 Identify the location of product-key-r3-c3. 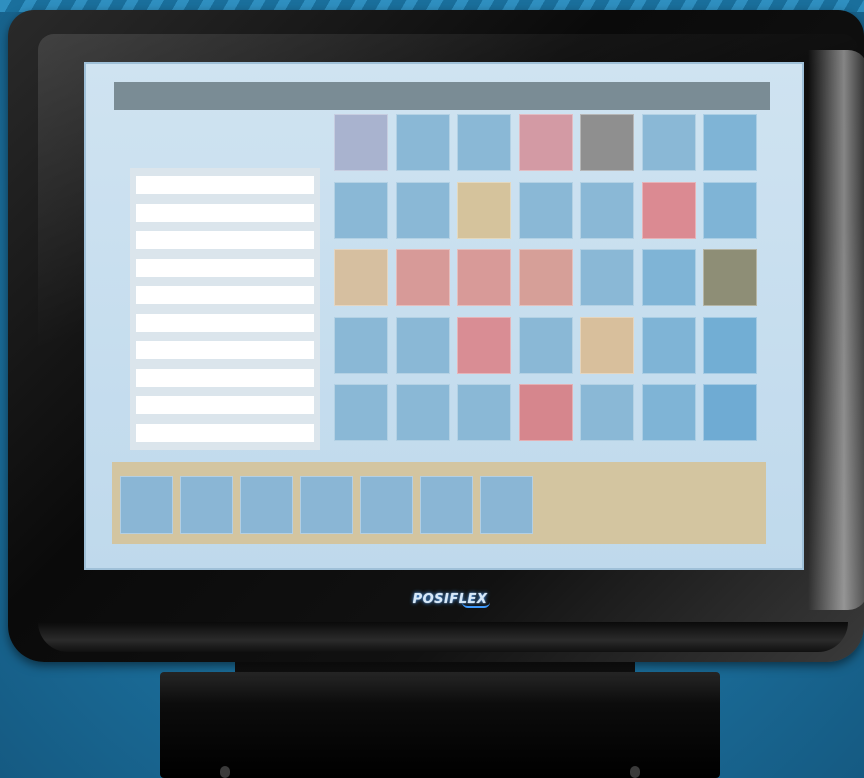
(484, 277).